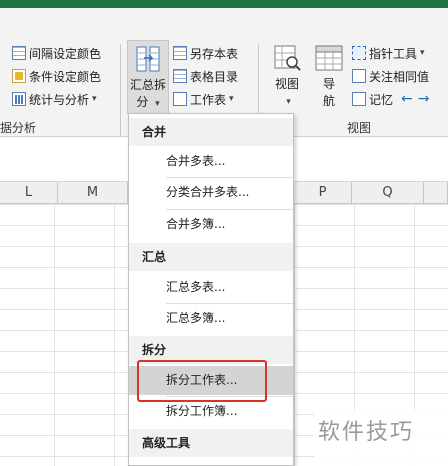  I want to click on column-header-Q-label: Q, so click(387, 192).